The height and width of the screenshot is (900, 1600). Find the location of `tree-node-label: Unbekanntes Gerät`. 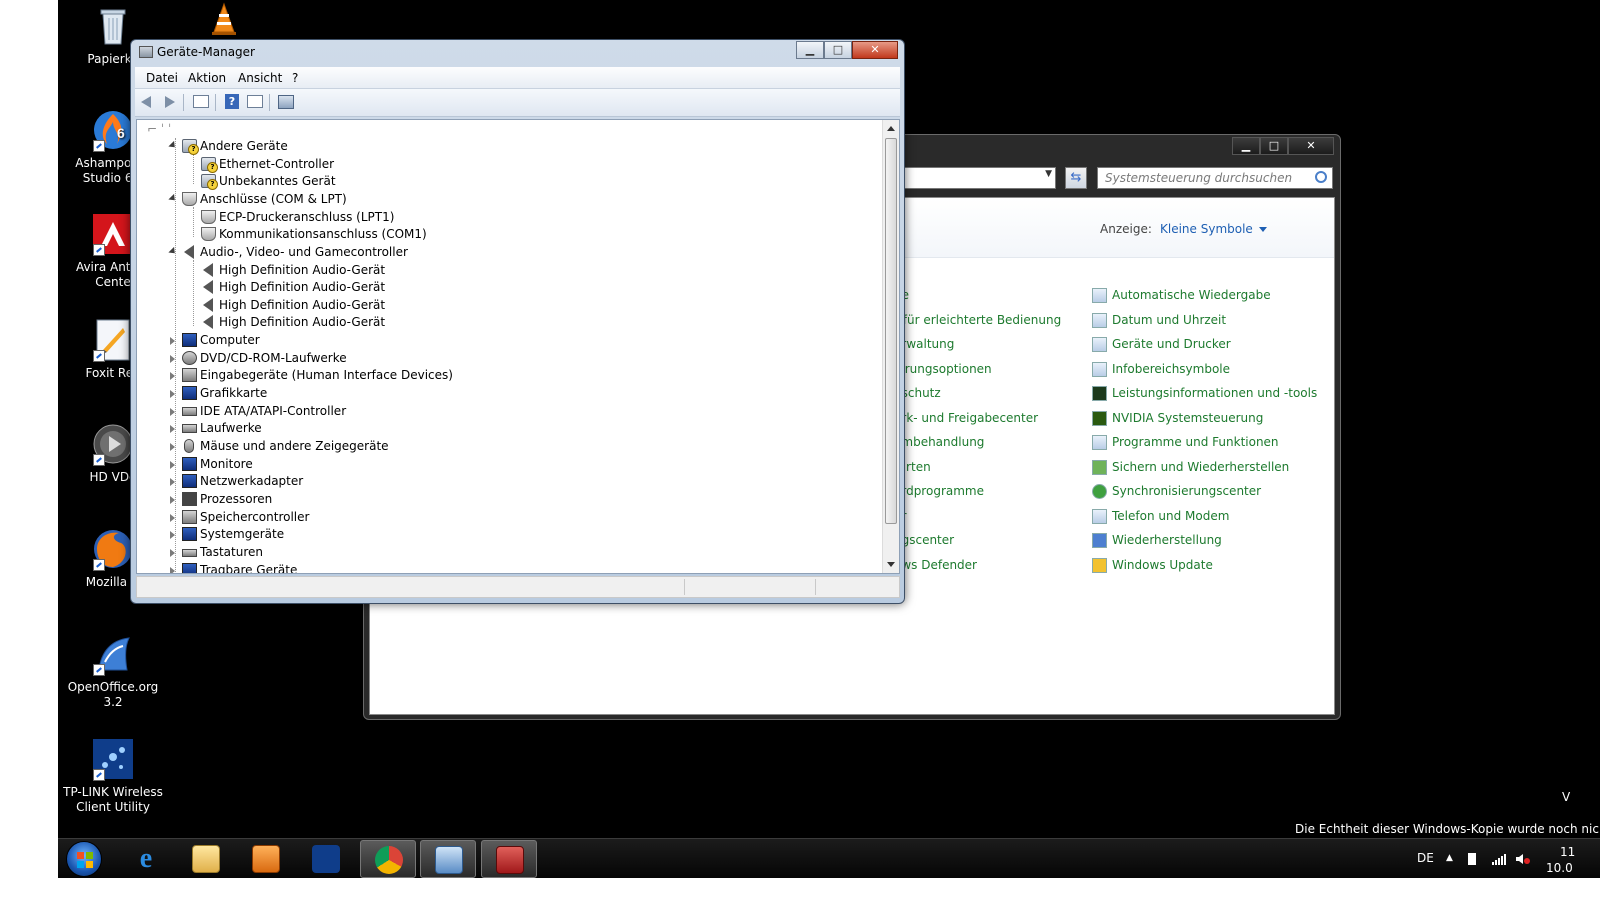

tree-node-label: Unbekanntes Gerät is located at coordinates (277, 181).